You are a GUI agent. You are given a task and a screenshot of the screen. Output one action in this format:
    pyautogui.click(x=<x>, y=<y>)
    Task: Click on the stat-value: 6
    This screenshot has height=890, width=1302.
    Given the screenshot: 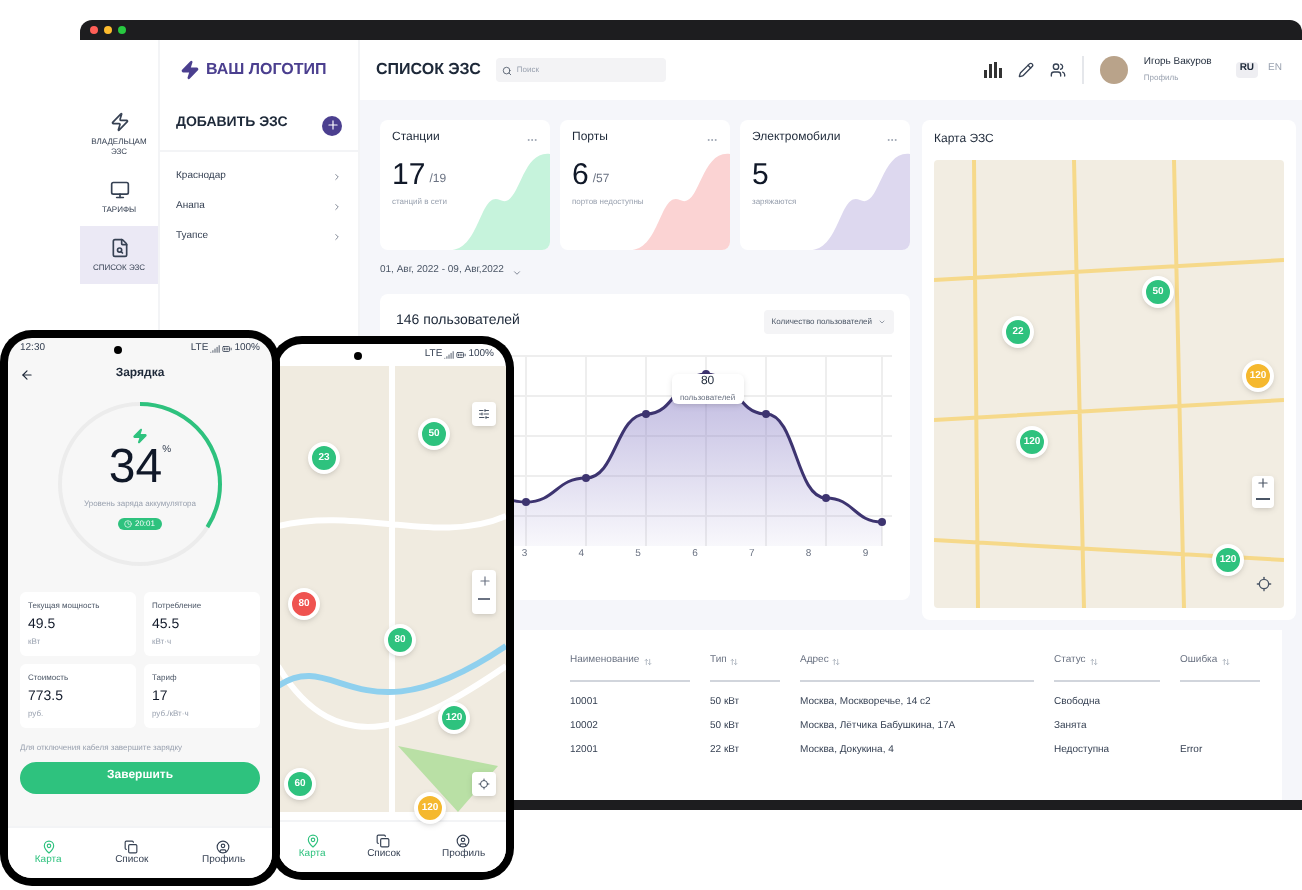 What is the action you would take?
    pyautogui.click(x=580, y=175)
    